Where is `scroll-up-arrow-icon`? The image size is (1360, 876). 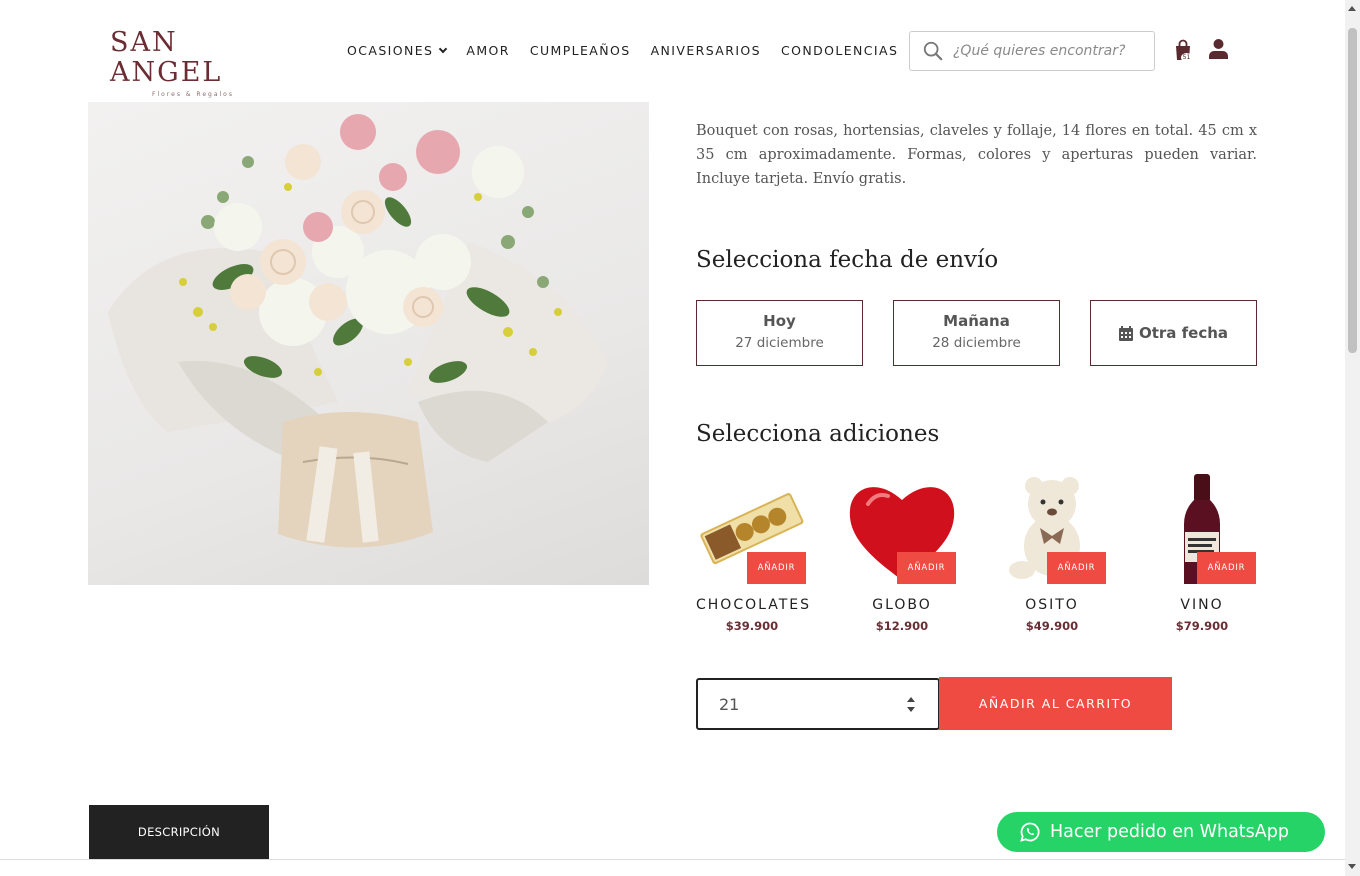 scroll-up-arrow-icon is located at coordinates (1352, 8).